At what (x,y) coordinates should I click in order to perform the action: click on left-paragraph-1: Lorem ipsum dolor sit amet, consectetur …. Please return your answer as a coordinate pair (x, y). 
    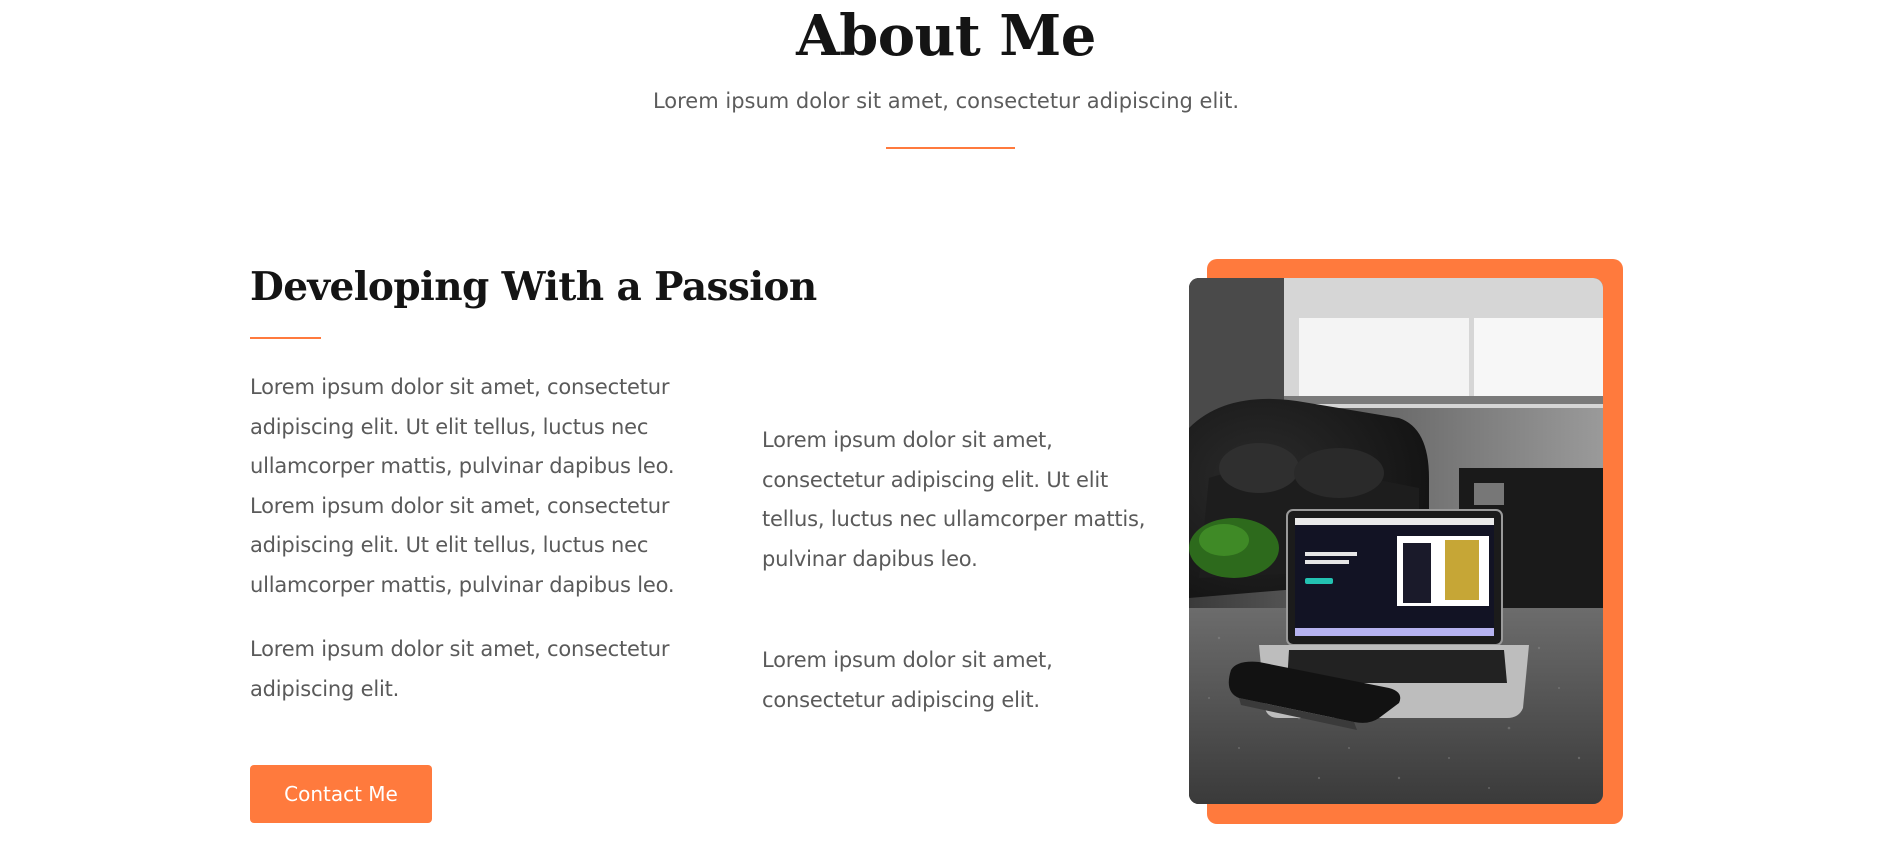
    Looking at the image, I should click on (462, 486).